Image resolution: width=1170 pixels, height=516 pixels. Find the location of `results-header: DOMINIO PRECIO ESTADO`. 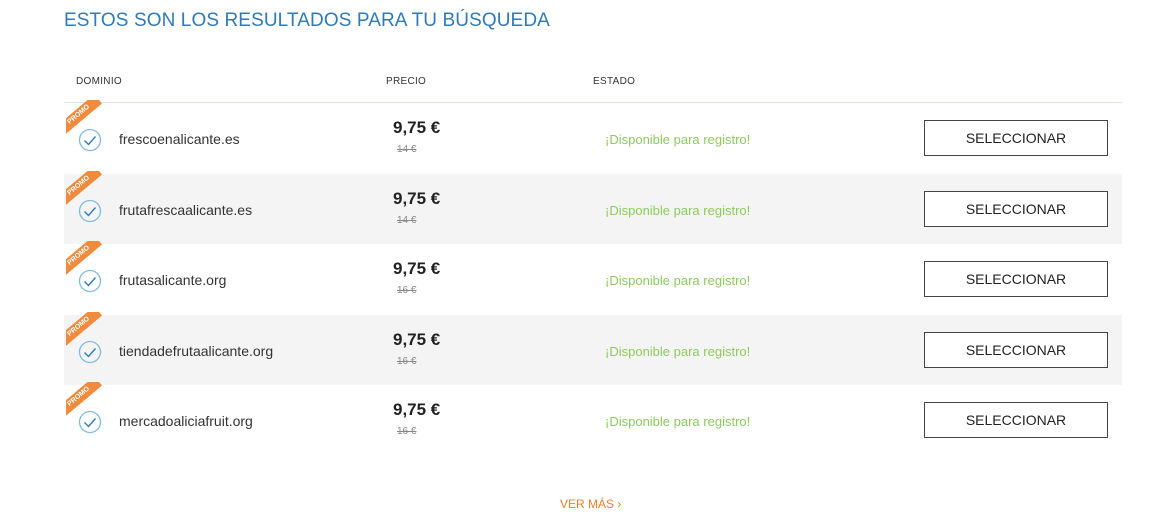

results-header: DOMINIO PRECIO ESTADO is located at coordinates (593, 88).